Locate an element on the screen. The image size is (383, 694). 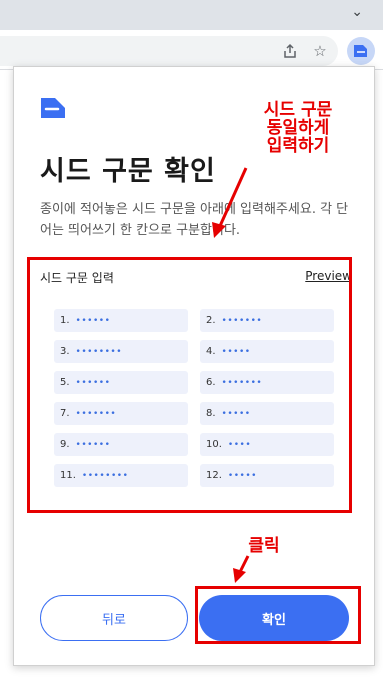
seed-note-arrowhead is located at coordinates (219, 230).